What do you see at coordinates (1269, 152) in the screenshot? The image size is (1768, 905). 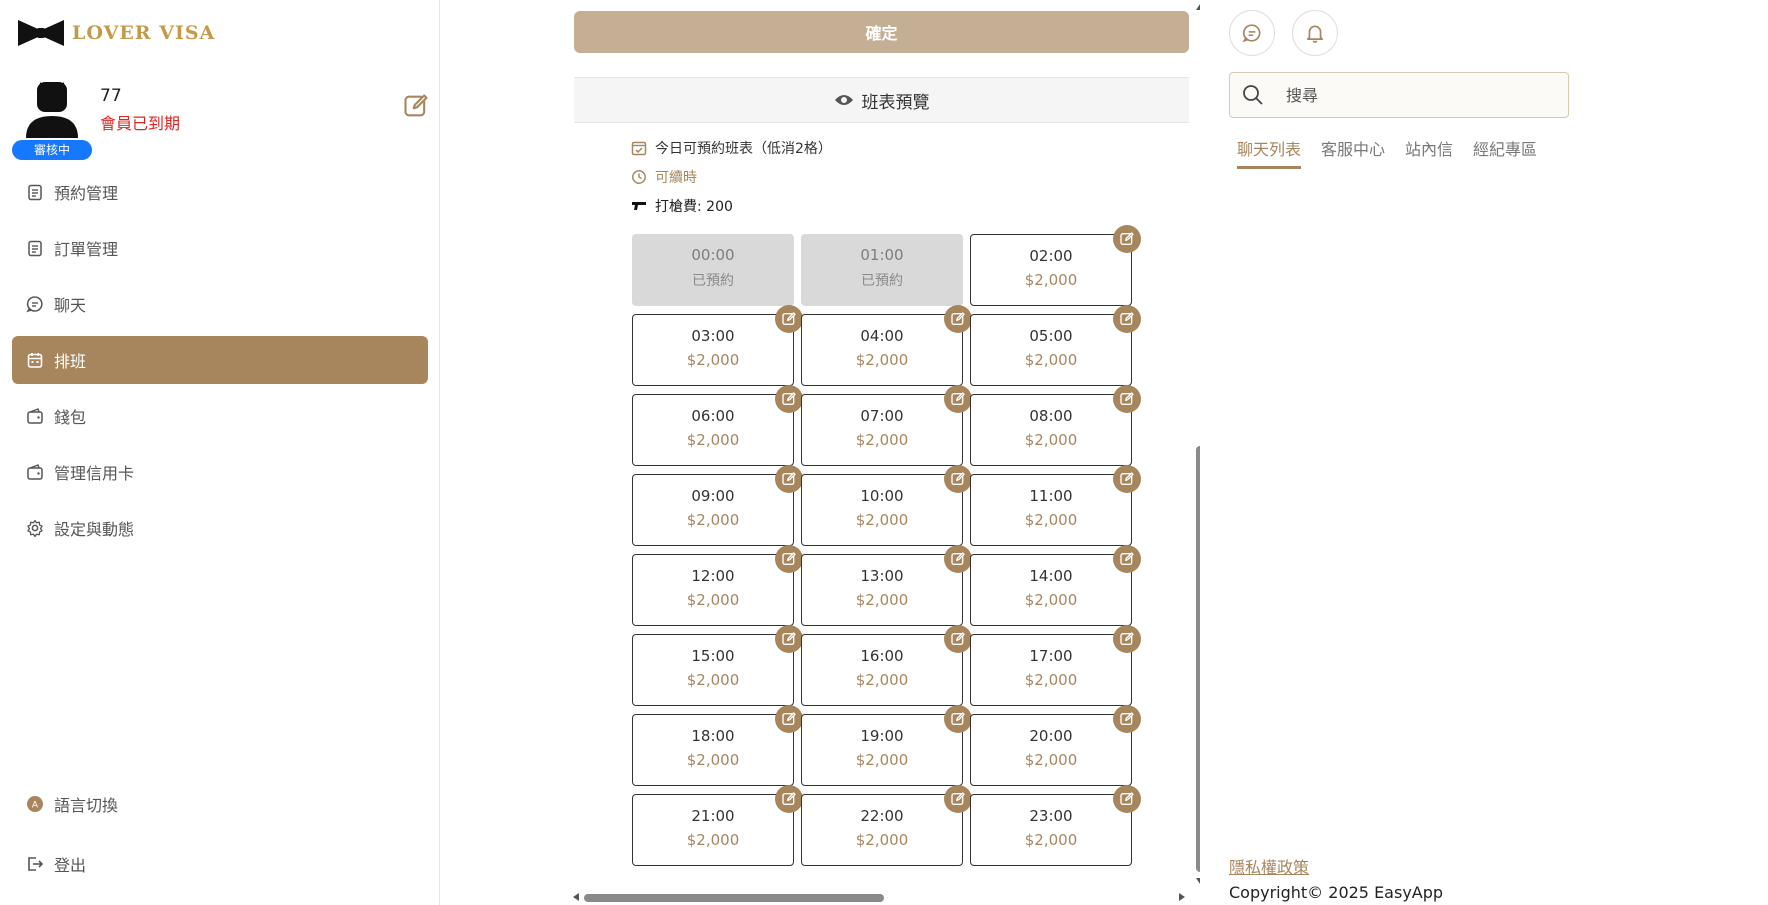 I see `tab-chat-list: 聊天列表` at bounding box center [1269, 152].